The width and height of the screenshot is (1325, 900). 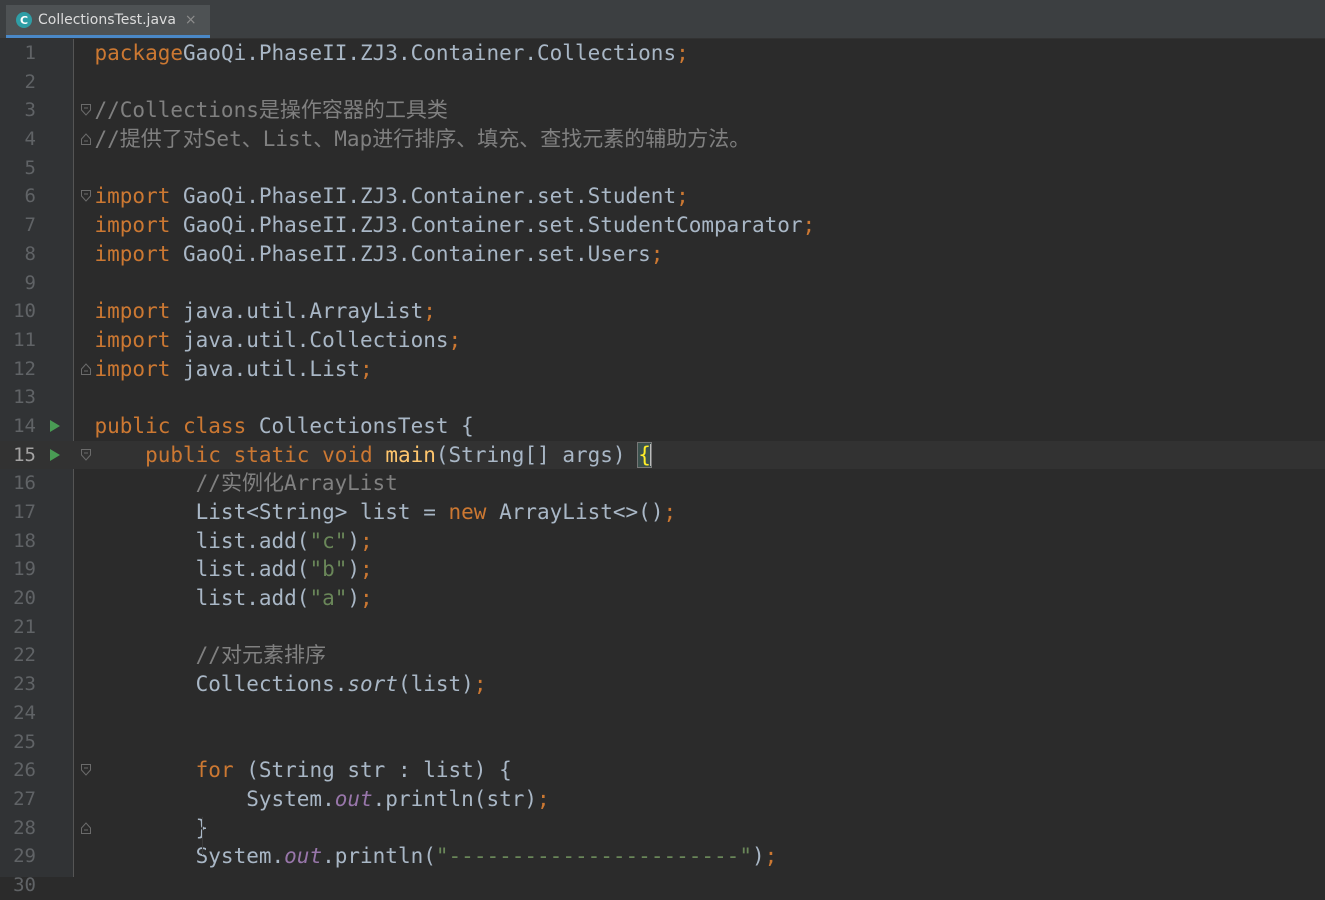 What do you see at coordinates (430, 53) in the screenshot?
I see `code-token: GaoQi.PhaseII.ZJ3.Container.Collections` at bounding box center [430, 53].